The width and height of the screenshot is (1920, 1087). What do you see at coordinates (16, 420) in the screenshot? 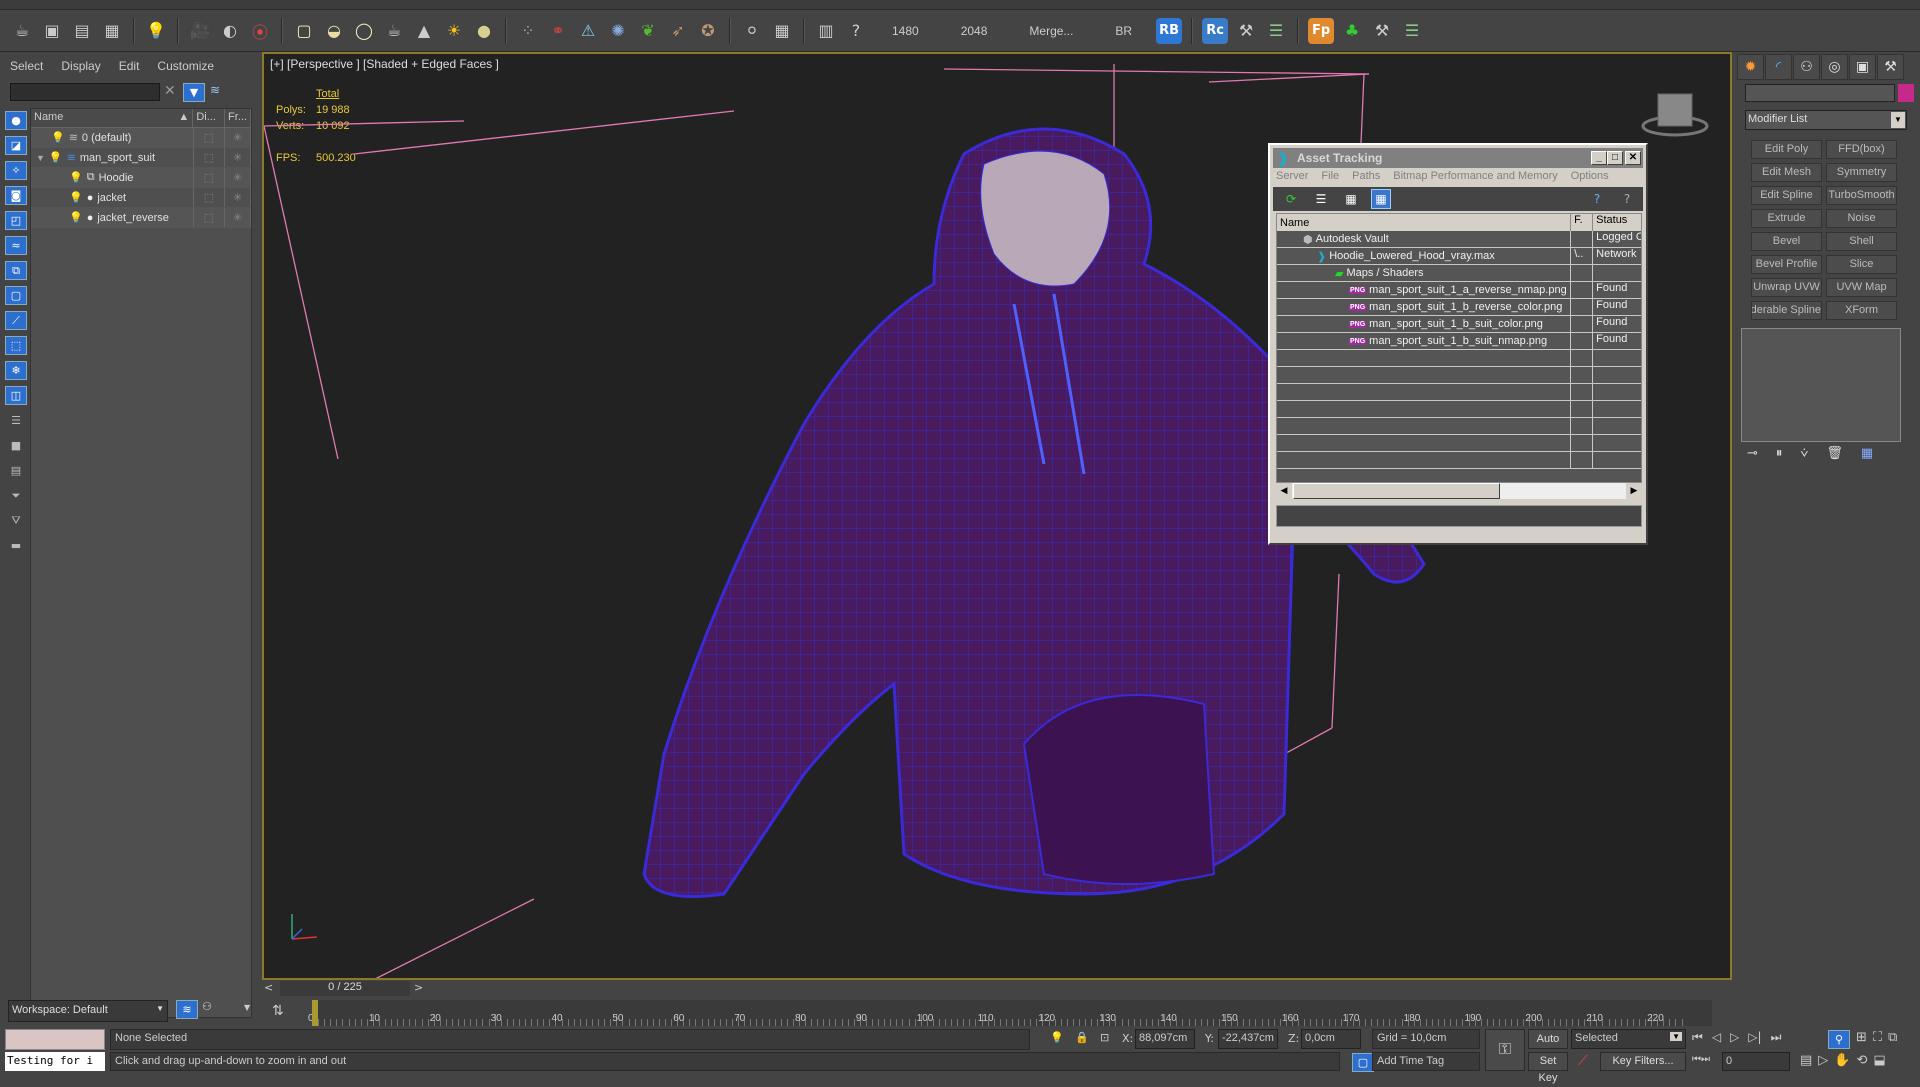
I see `display-all-icon: ☰` at bounding box center [16, 420].